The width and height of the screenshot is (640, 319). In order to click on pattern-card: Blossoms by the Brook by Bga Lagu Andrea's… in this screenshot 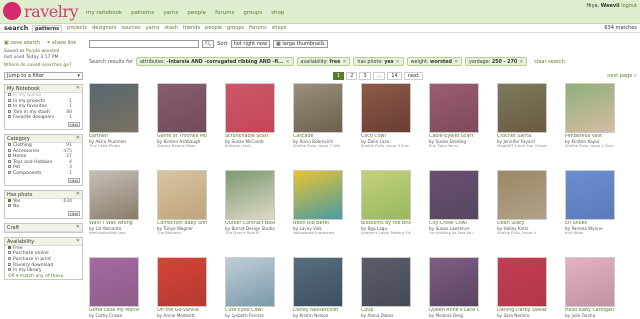, I will do `click(386, 203)`.